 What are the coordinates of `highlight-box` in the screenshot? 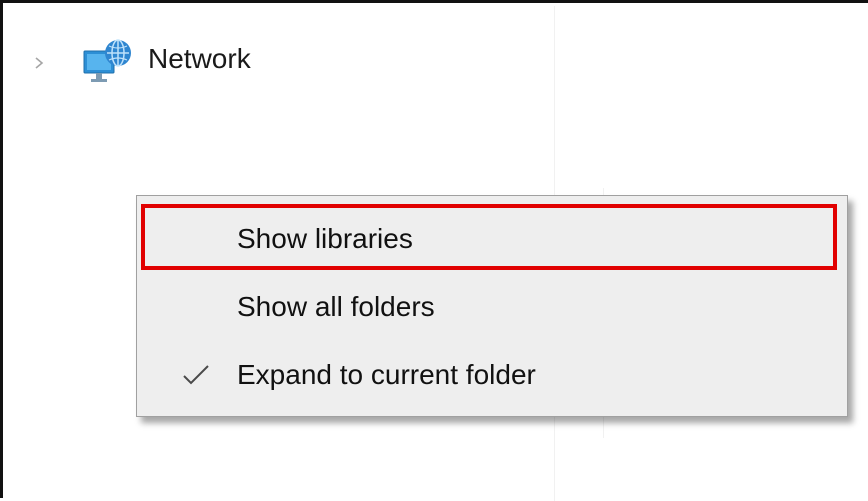 It's located at (489, 237).